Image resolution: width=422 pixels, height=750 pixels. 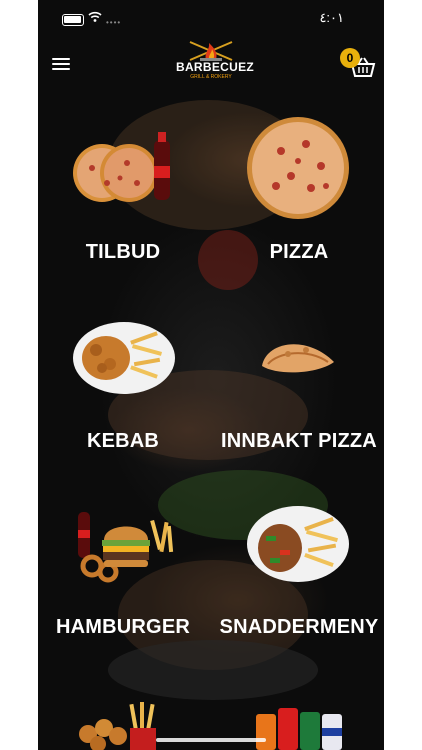 What do you see at coordinates (298, 168) in the screenshot?
I see `pizza-image` at bounding box center [298, 168].